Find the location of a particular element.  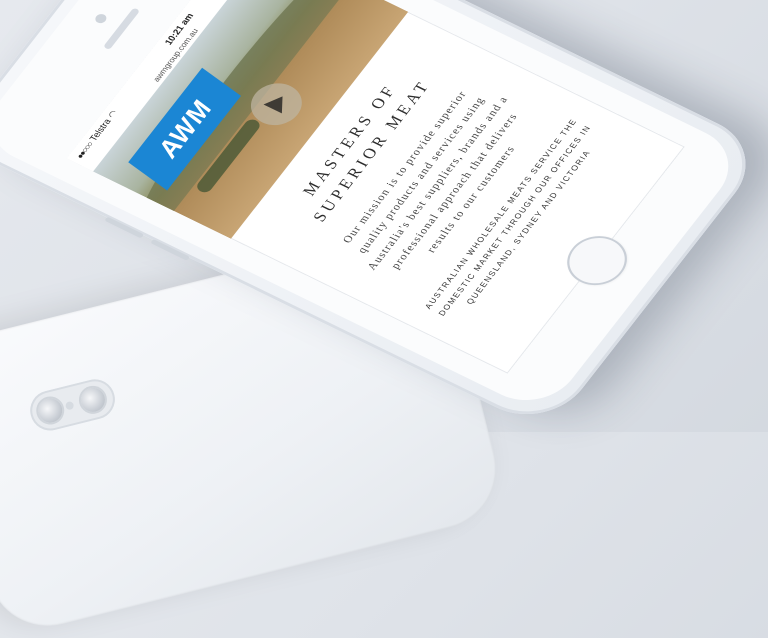

play-icon is located at coordinates (277, 102).